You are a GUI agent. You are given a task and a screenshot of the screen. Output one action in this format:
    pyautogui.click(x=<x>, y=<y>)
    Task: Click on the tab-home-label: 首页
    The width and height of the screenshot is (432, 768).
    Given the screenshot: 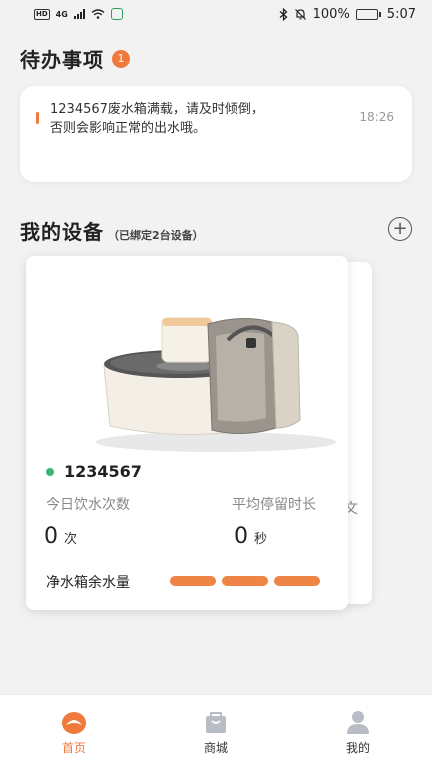 What is the action you would take?
    pyautogui.click(x=73, y=748)
    